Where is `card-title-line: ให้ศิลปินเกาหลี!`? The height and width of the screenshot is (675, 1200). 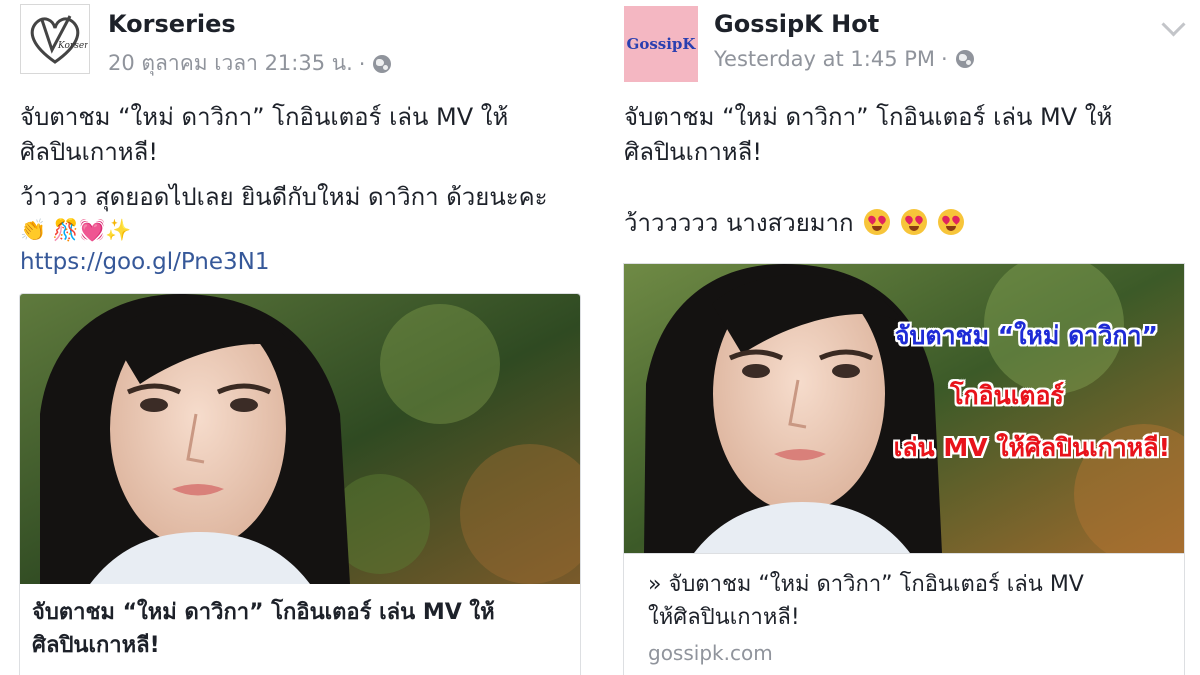
card-title-line: ให้ศิลปินเกาหลี! is located at coordinates (724, 617).